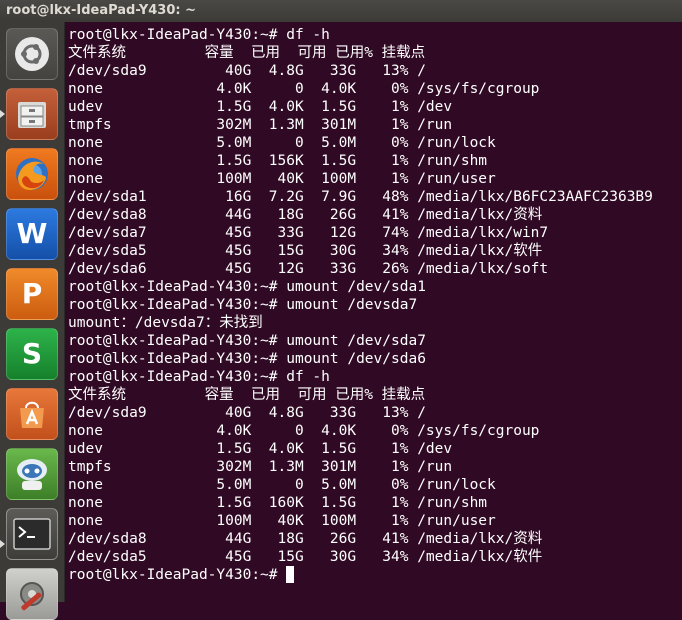 The image size is (682, 620). Describe the element at coordinates (243, 305) in the screenshot. I see `terminal-line: root@lkx-IdeaPad-Y430:~# umount /devsda7` at that location.